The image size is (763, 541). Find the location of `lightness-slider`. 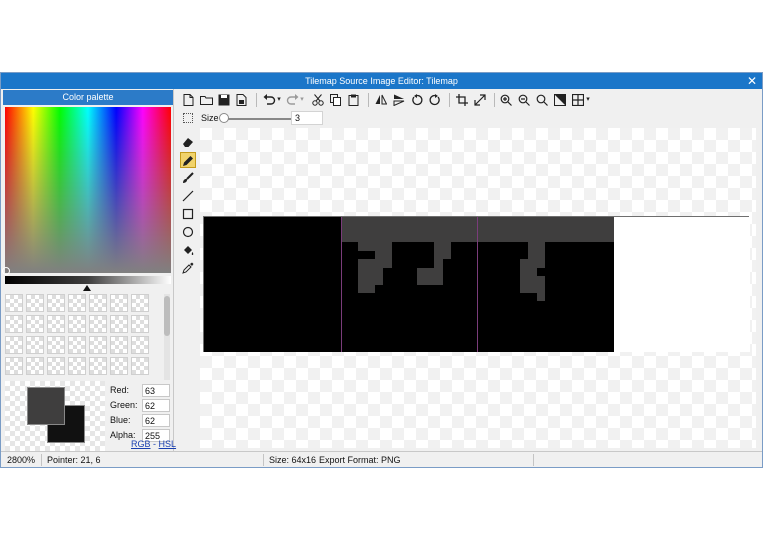

lightness-slider is located at coordinates (88, 280).